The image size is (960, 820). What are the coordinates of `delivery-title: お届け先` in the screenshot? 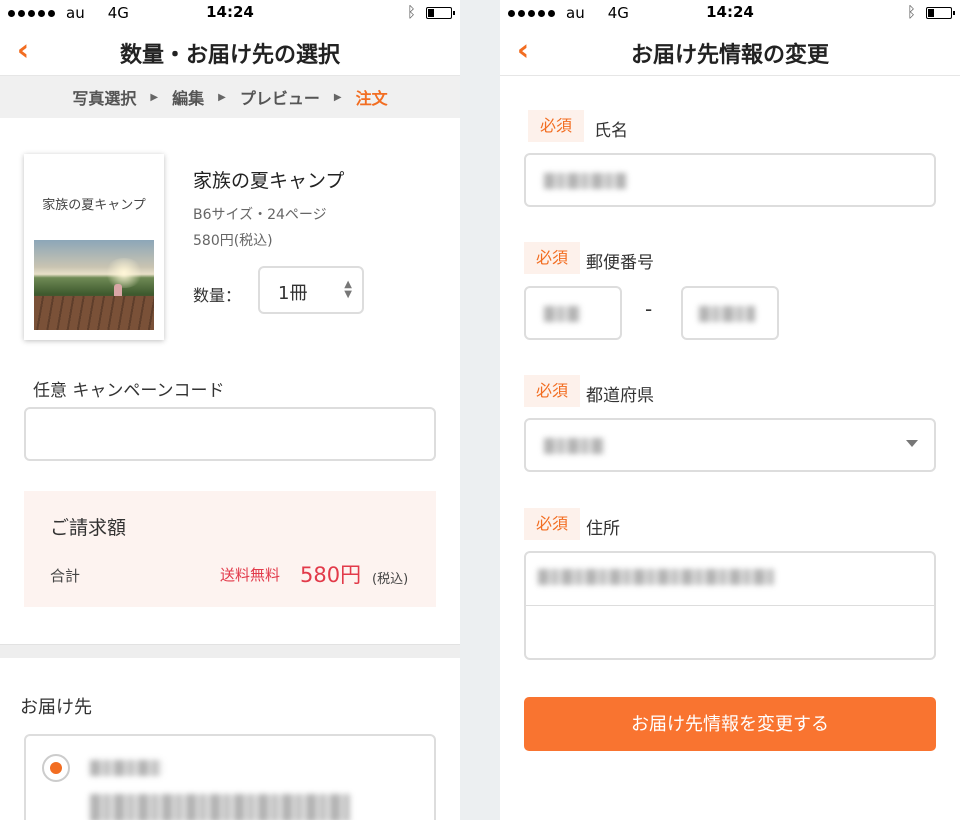 It's located at (56, 707).